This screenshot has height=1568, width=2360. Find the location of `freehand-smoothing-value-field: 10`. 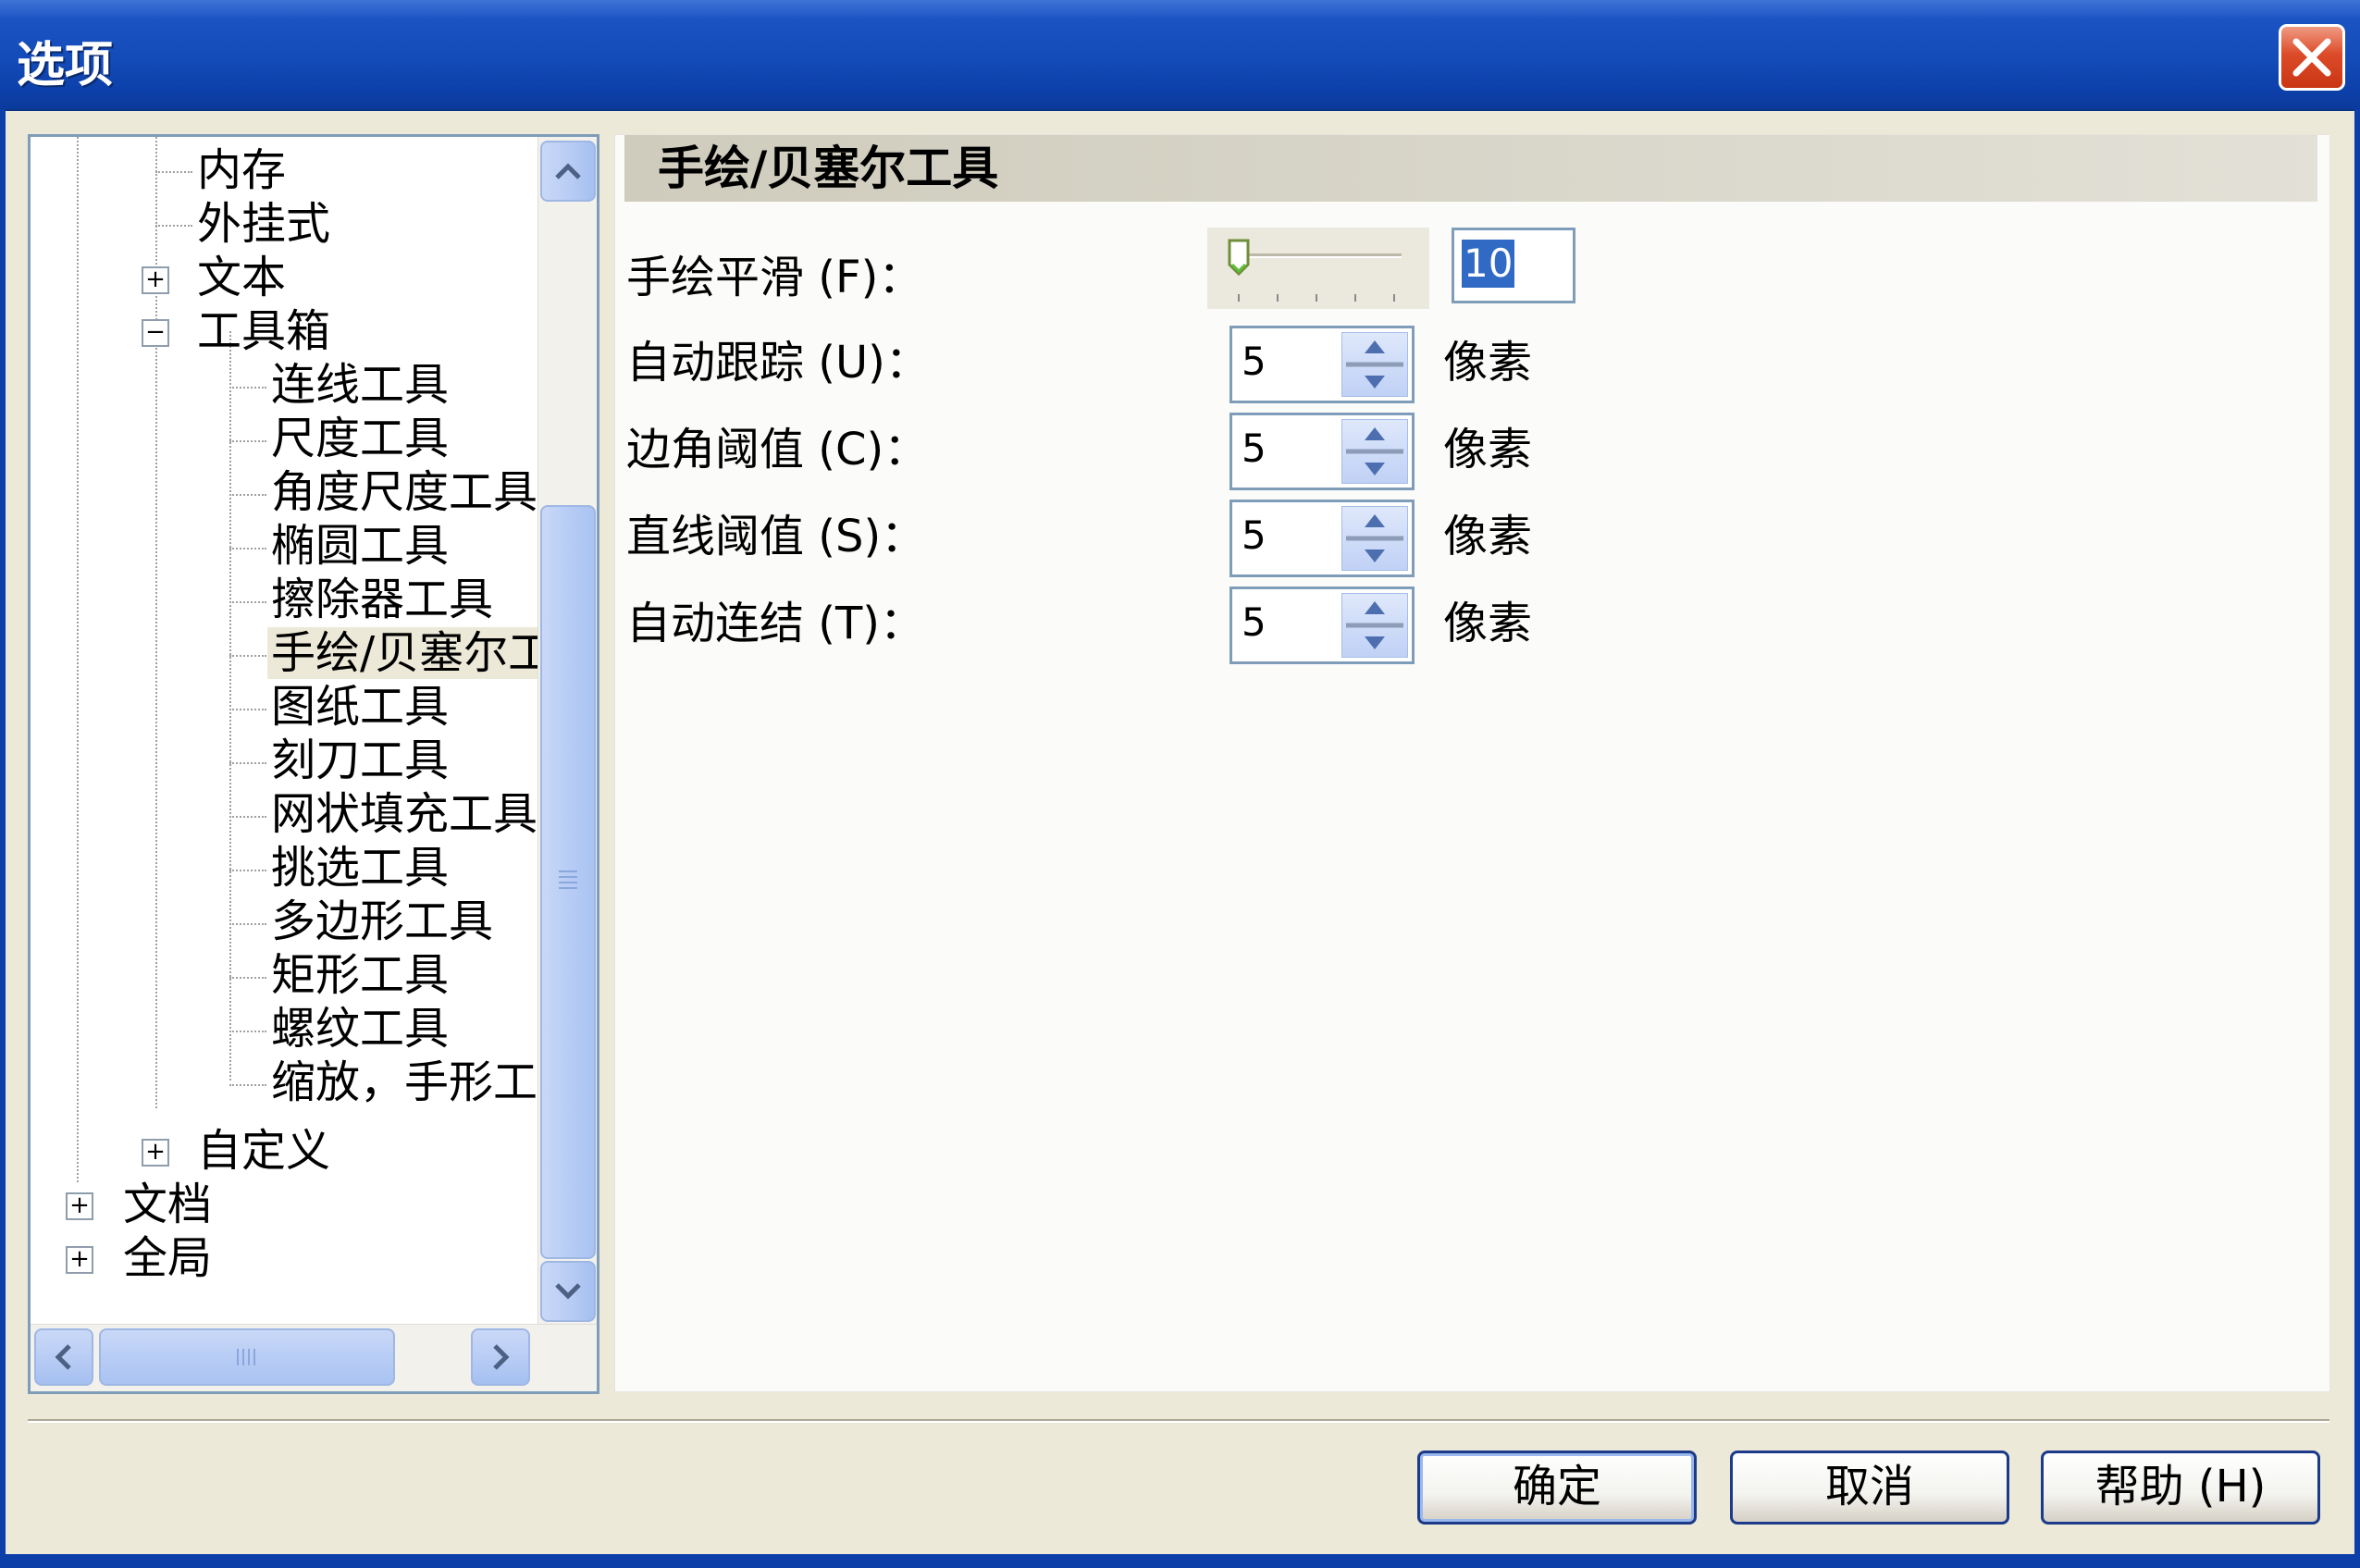

freehand-smoothing-value-field: 10 is located at coordinates (1513, 265).